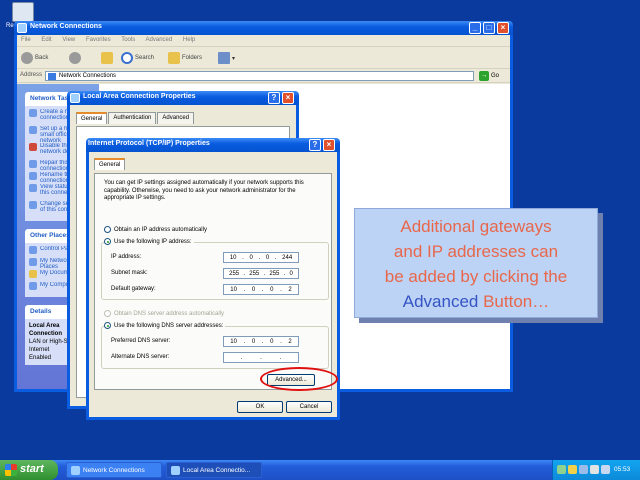  What do you see at coordinates (261, 341) in the screenshot?
I see `preferred-dns-field: 10. 0. 0. 2` at bounding box center [261, 341].